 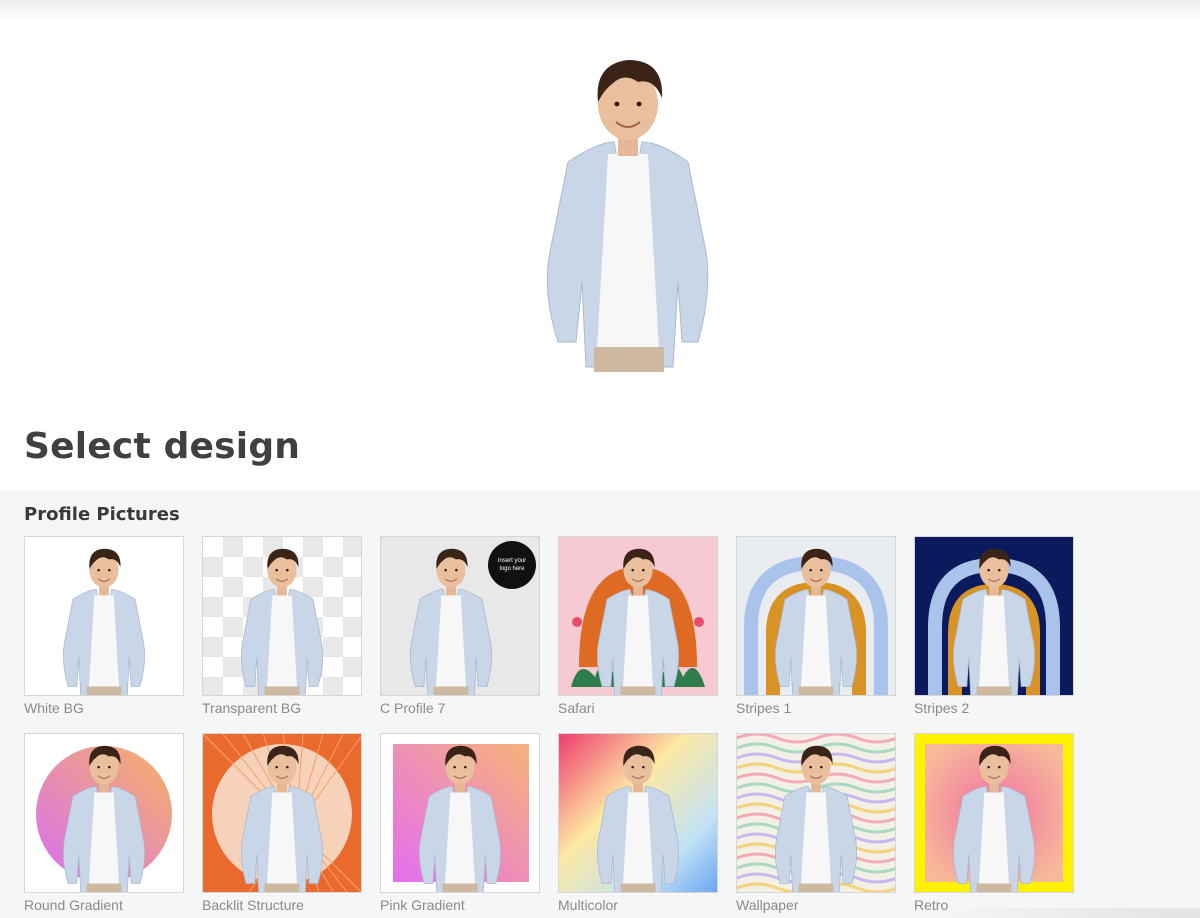 I want to click on profile-pictures-title: Profile Pictures, so click(x=102, y=514).